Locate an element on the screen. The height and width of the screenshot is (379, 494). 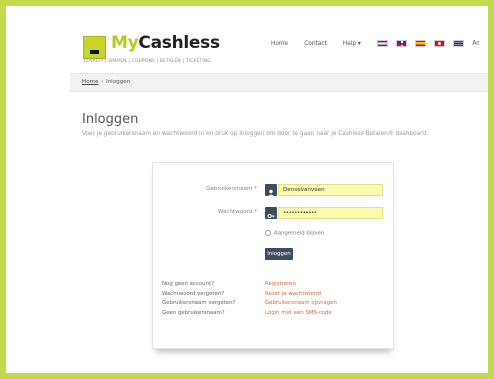
password-row: Wachtwoord * •••••••••••• is located at coordinates (273, 213).